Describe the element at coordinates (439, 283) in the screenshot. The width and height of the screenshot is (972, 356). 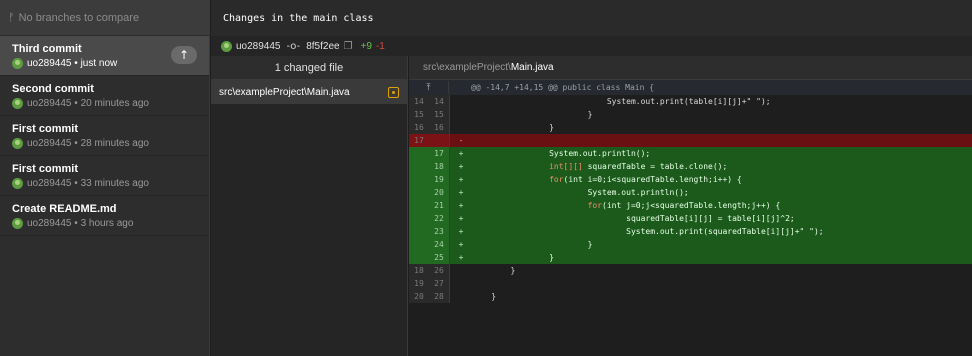
I see `new-line-number: 27` at that location.